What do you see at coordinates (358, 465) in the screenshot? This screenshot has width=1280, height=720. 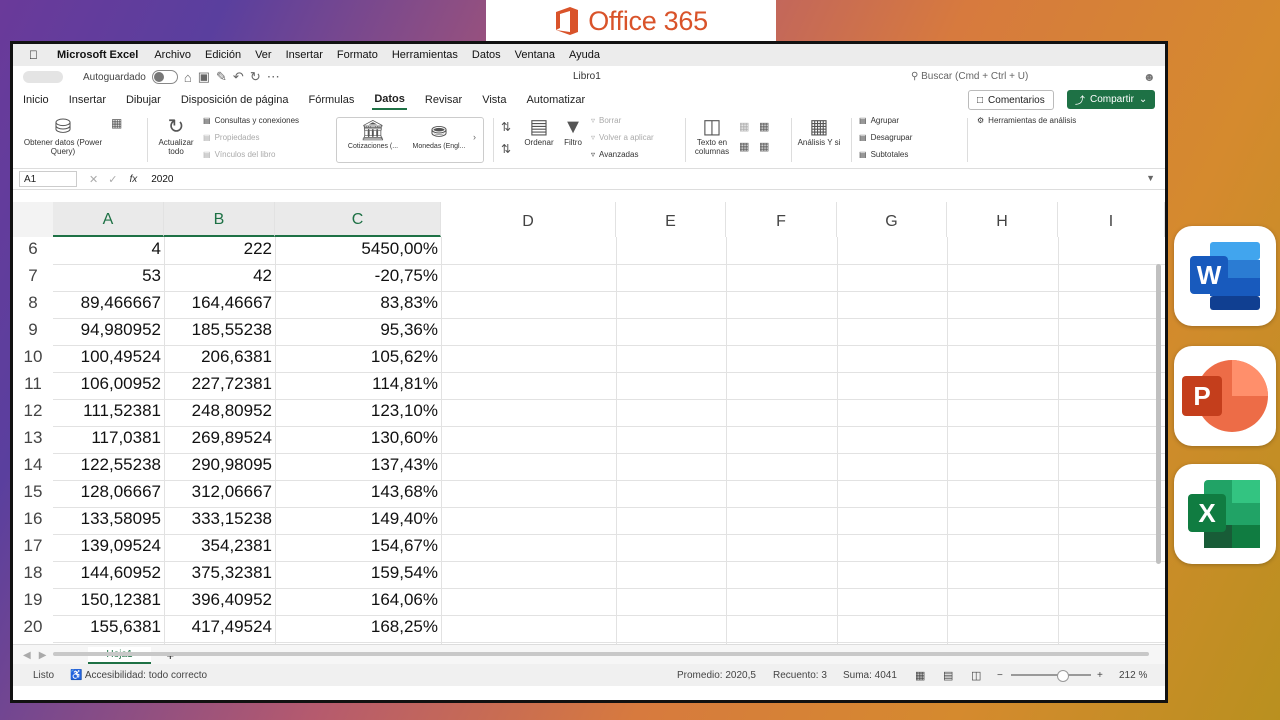 I see `cell-c: 137,43%` at bounding box center [358, 465].